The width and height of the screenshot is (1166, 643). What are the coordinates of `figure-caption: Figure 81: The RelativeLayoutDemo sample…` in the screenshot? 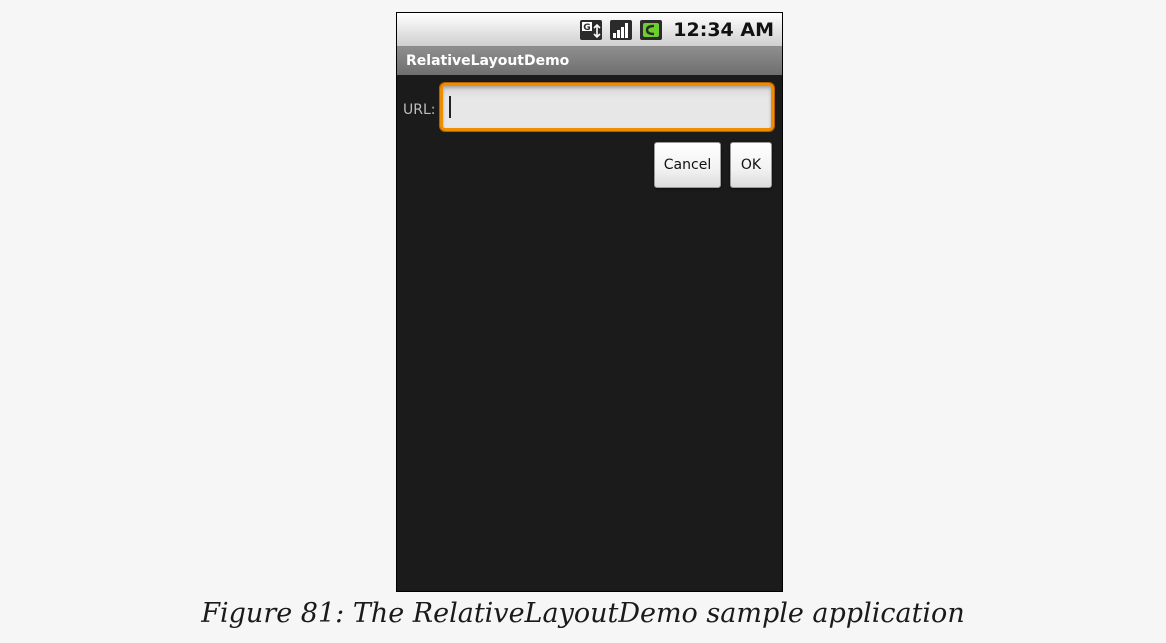 It's located at (583, 613).